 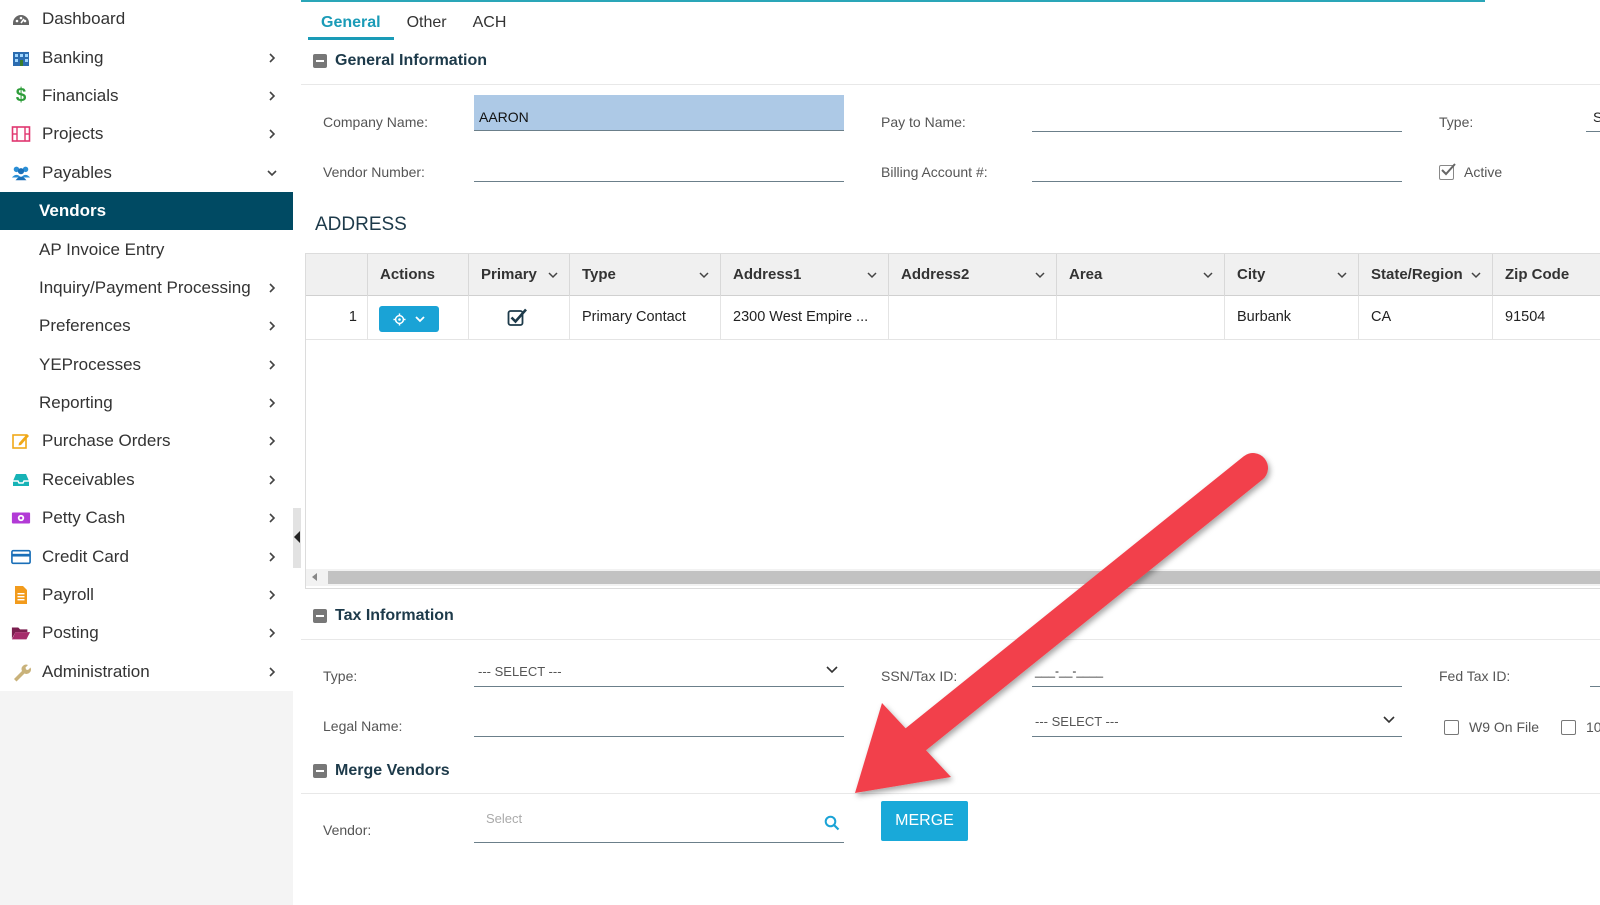 What do you see at coordinates (1217, 686) in the screenshot?
I see `ssn-underline` at bounding box center [1217, 686].